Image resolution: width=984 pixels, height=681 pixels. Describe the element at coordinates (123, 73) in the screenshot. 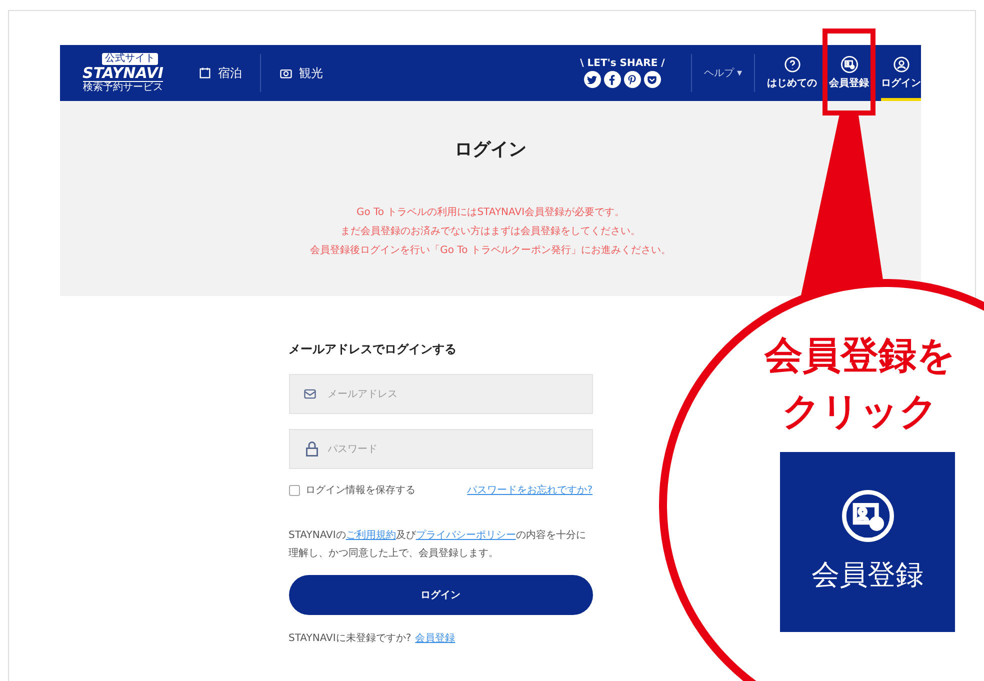

I see `site-logo: STAYNAVI` at that location.